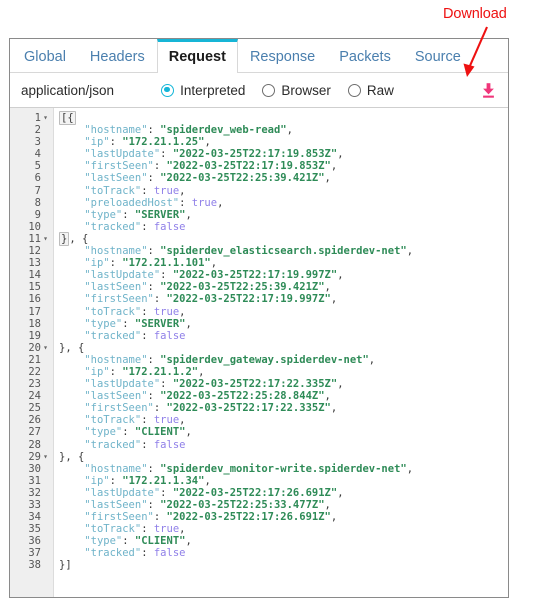 This screenshot has height=613, width=538. Describe the element at coordinates (283, 227) in the screenshot. I see `code-line: "tracked": false` at that location.